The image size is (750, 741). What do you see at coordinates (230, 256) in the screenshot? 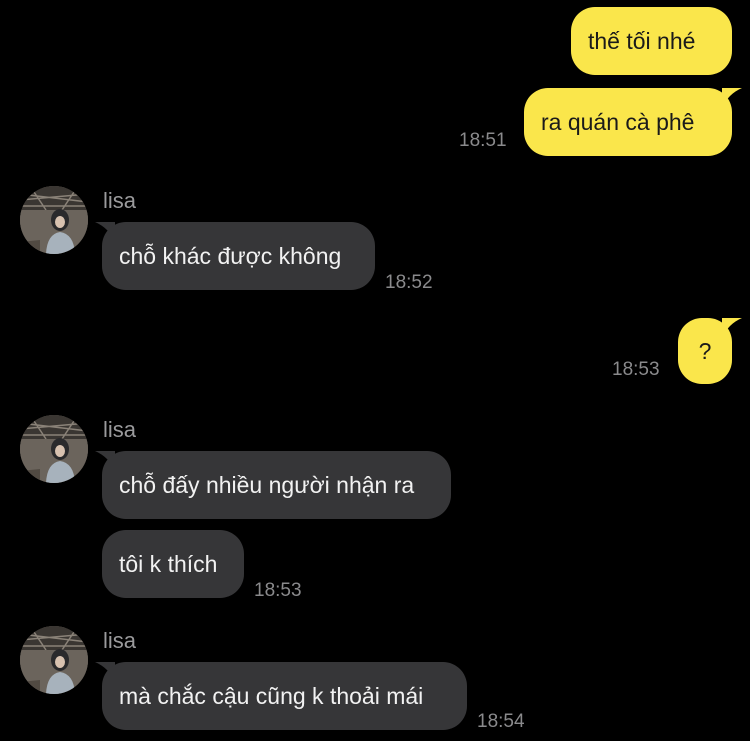
I see `message-text: chỗ khác được không` at bounding box center [230, 256].